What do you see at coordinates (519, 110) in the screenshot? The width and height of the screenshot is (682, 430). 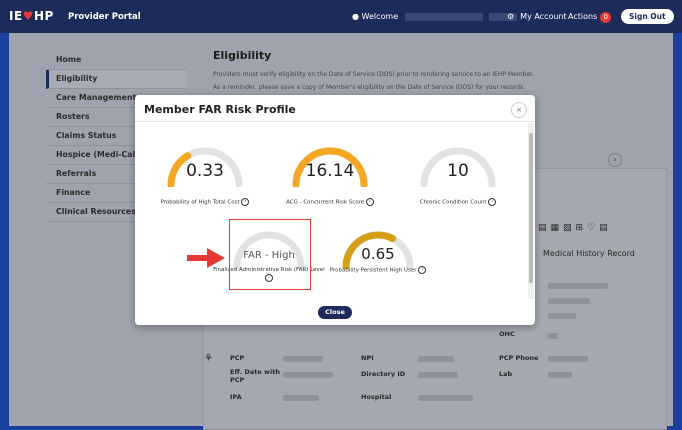 I see `close-icon: ×` at bounding box center [519, 110].